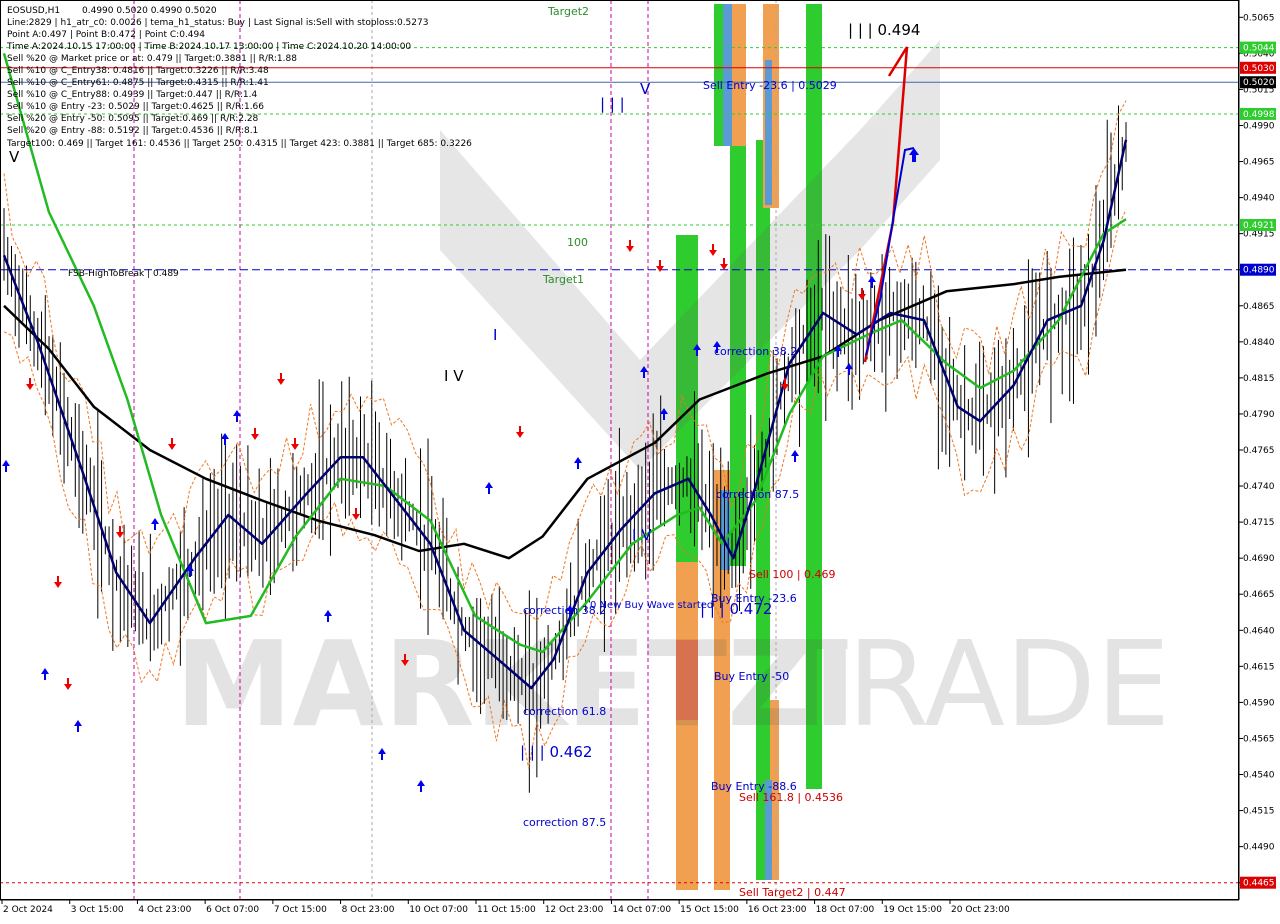 The image size is (1280, 924). Describe the element at coordinates (568, 11) in the screenshot. I see `annotation-target2: Target2` at that location.